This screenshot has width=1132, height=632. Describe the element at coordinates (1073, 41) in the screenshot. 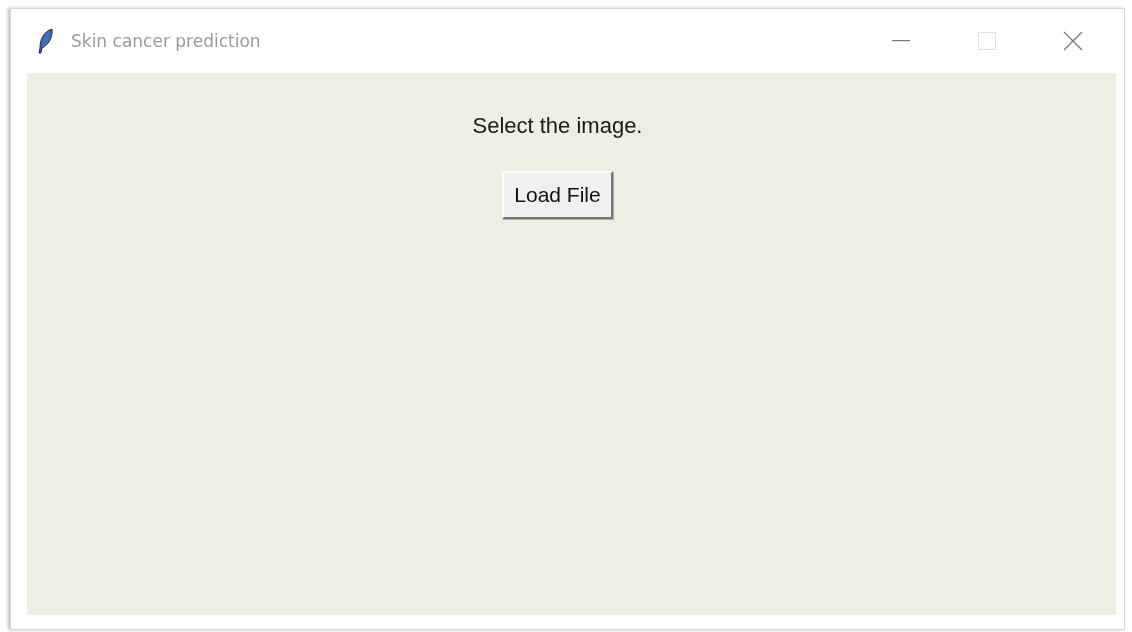

I see `close-icon` at that location.